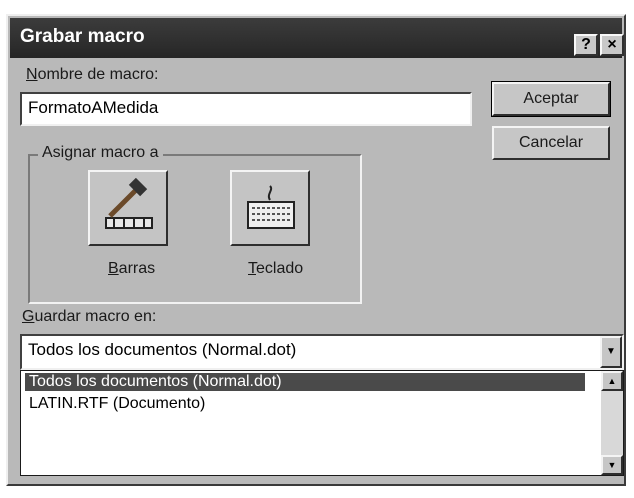 This screenshot has width=634, height=498. Describe the element at coordinates (92, 74) in the screenshot. I see `macro-name-label: Nombre de macro:` at that location.